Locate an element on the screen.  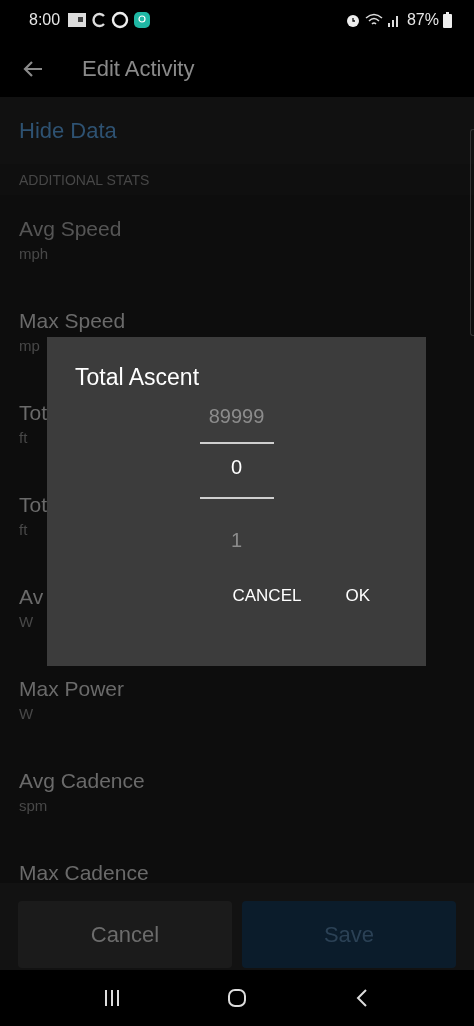
stat-label: Max Cadence is located at coordinates (84, 872).